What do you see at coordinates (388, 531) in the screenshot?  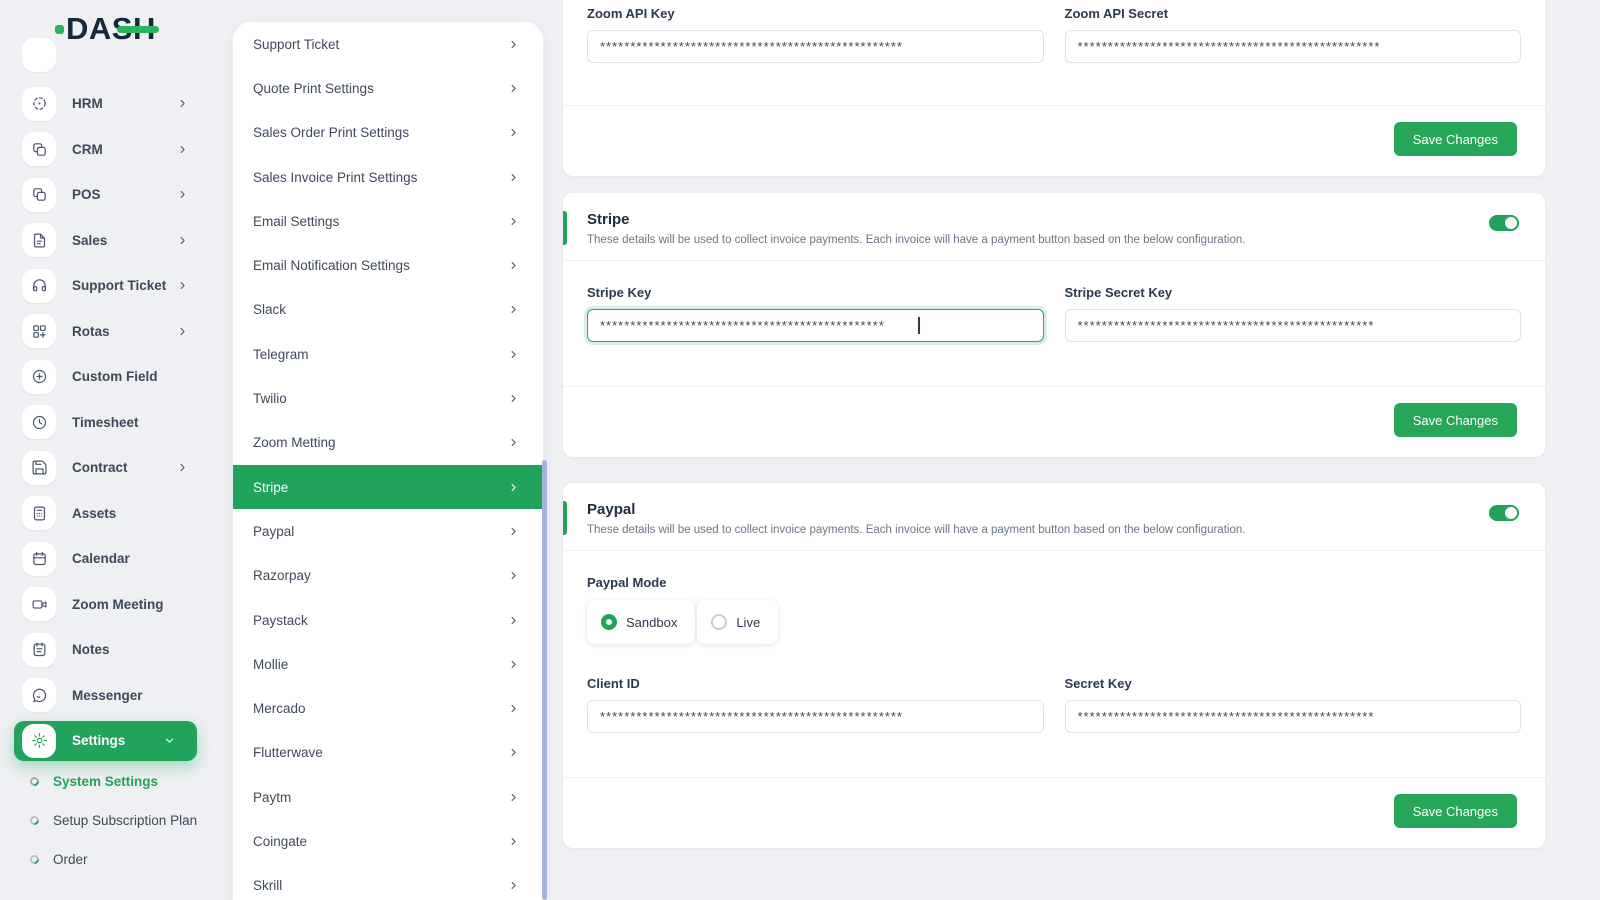 I see `settings-menu-item-paypal: Paypal` at bounding box center [388, 531].